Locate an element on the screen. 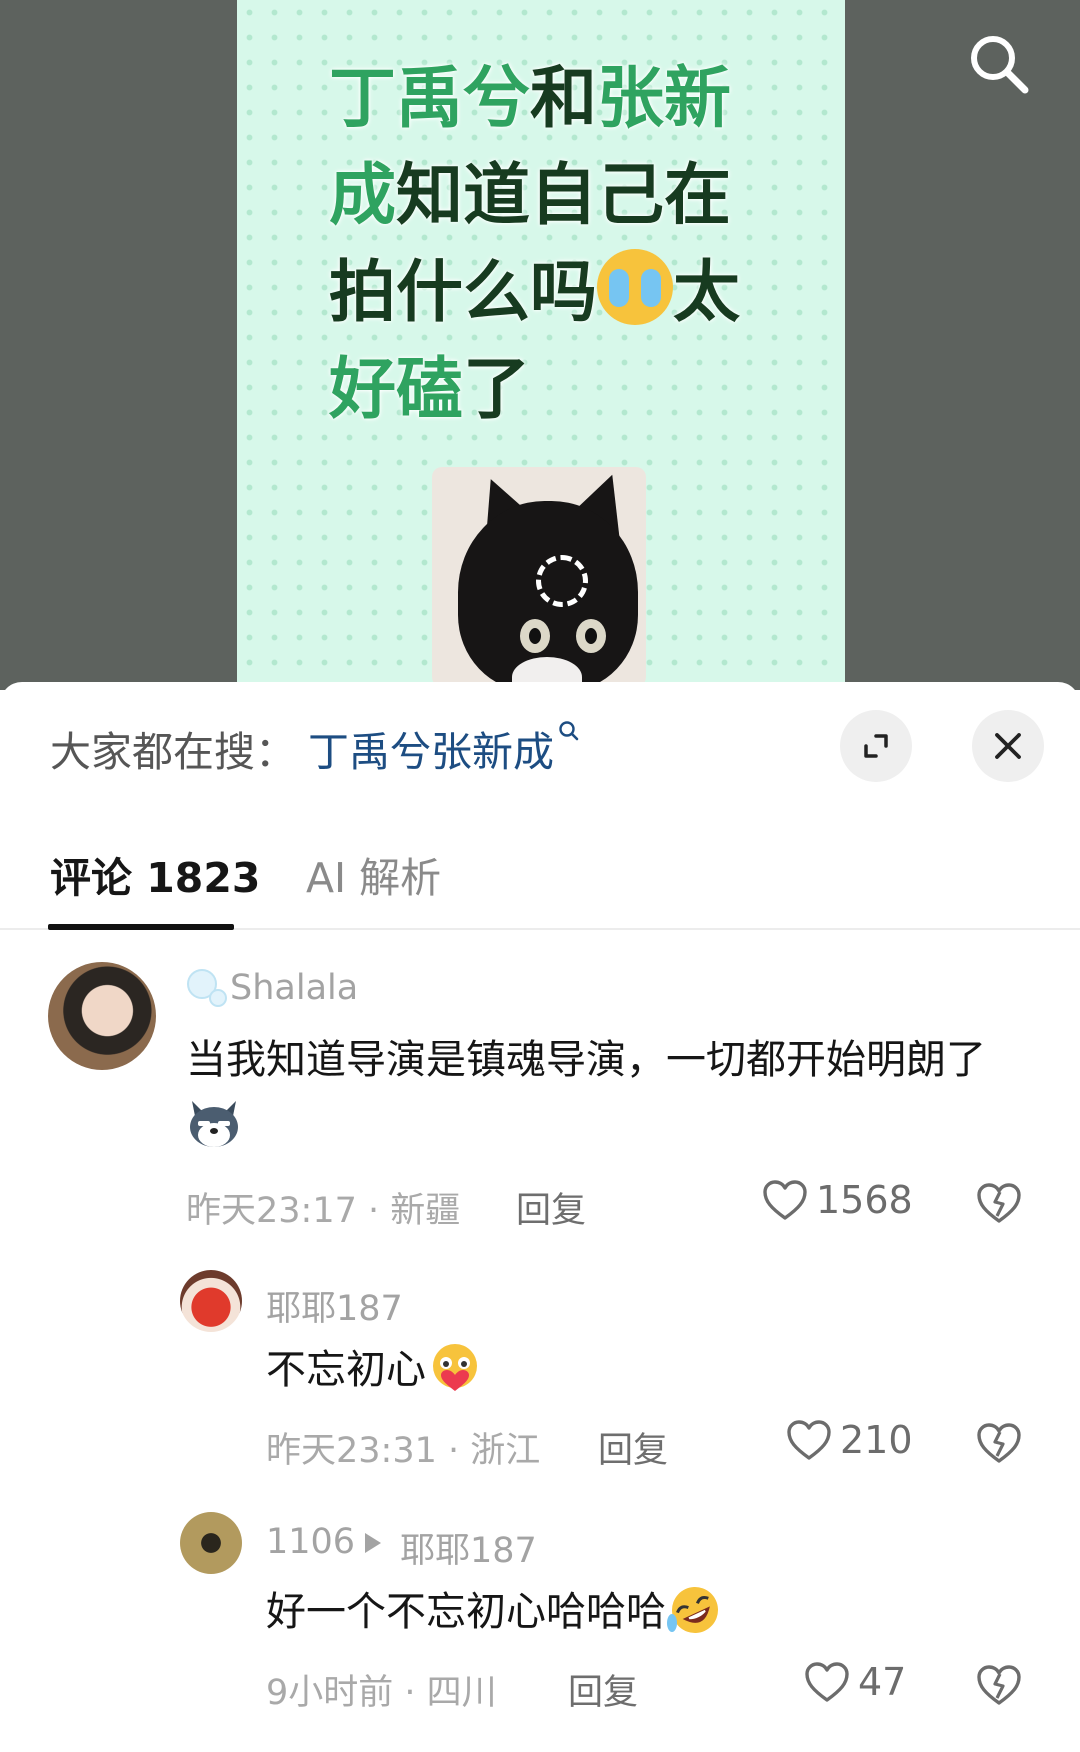 The image size is (1080, 1752). title-and: 和 is located at coordinates (563, 98).